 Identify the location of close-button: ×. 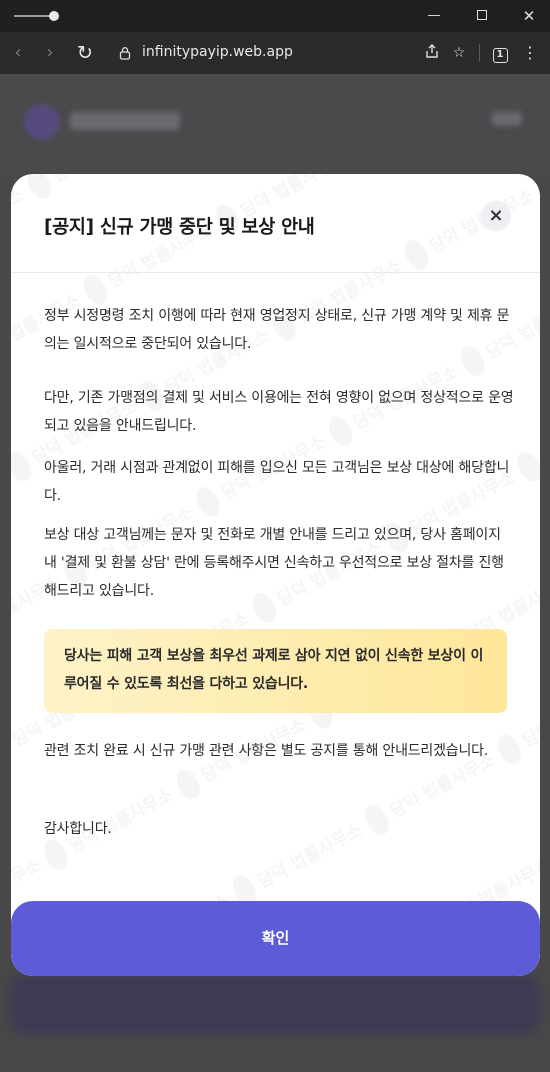
(496, 216).